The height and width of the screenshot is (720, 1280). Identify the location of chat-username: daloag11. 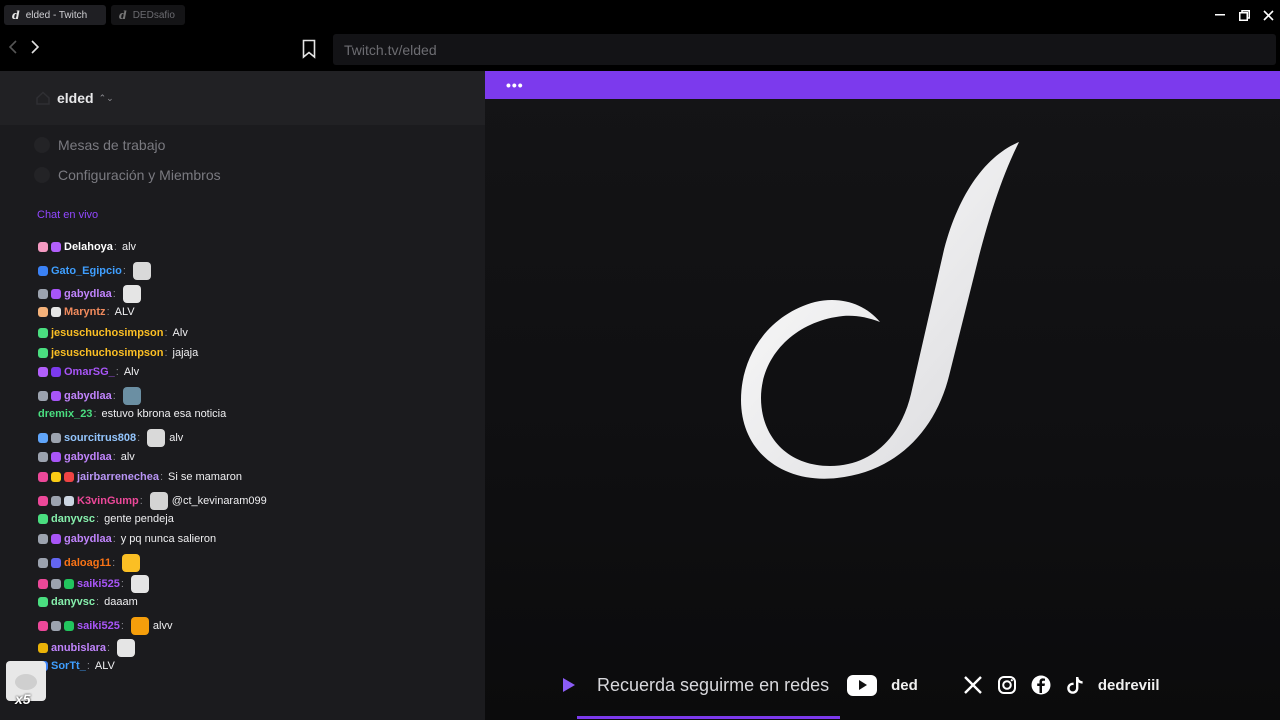
(87, 563).